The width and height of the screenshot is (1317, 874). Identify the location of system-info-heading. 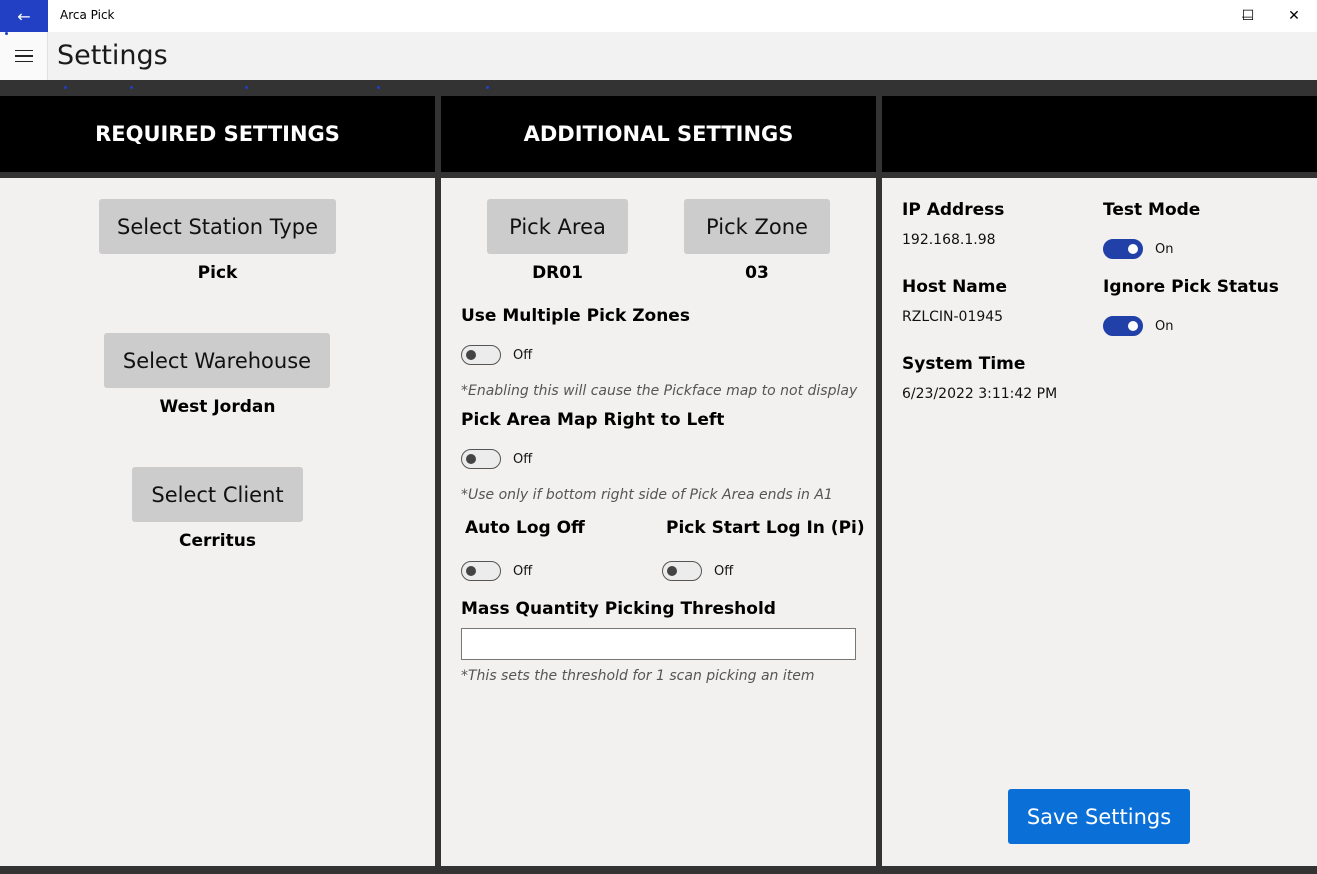
(1099, 134).